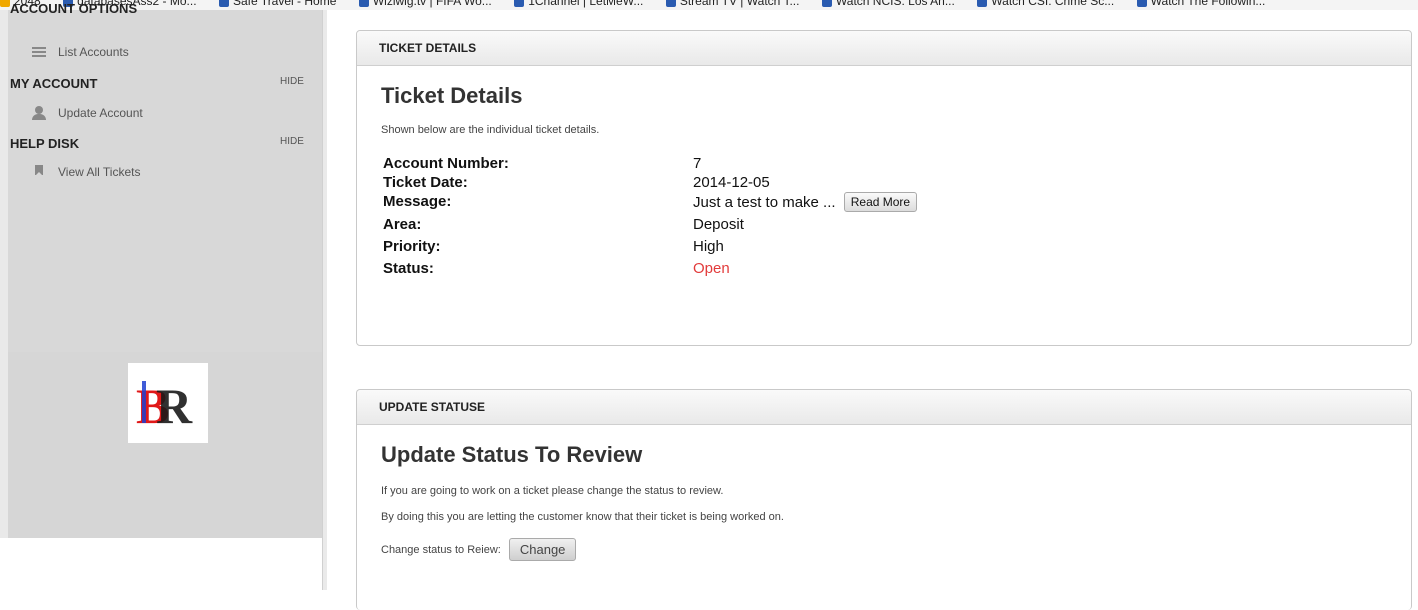 This screenshot has height=610, width=1418. Describe the element at coordinates (39, 172) in the screenshot. I see `bookmark-icon` at that location.